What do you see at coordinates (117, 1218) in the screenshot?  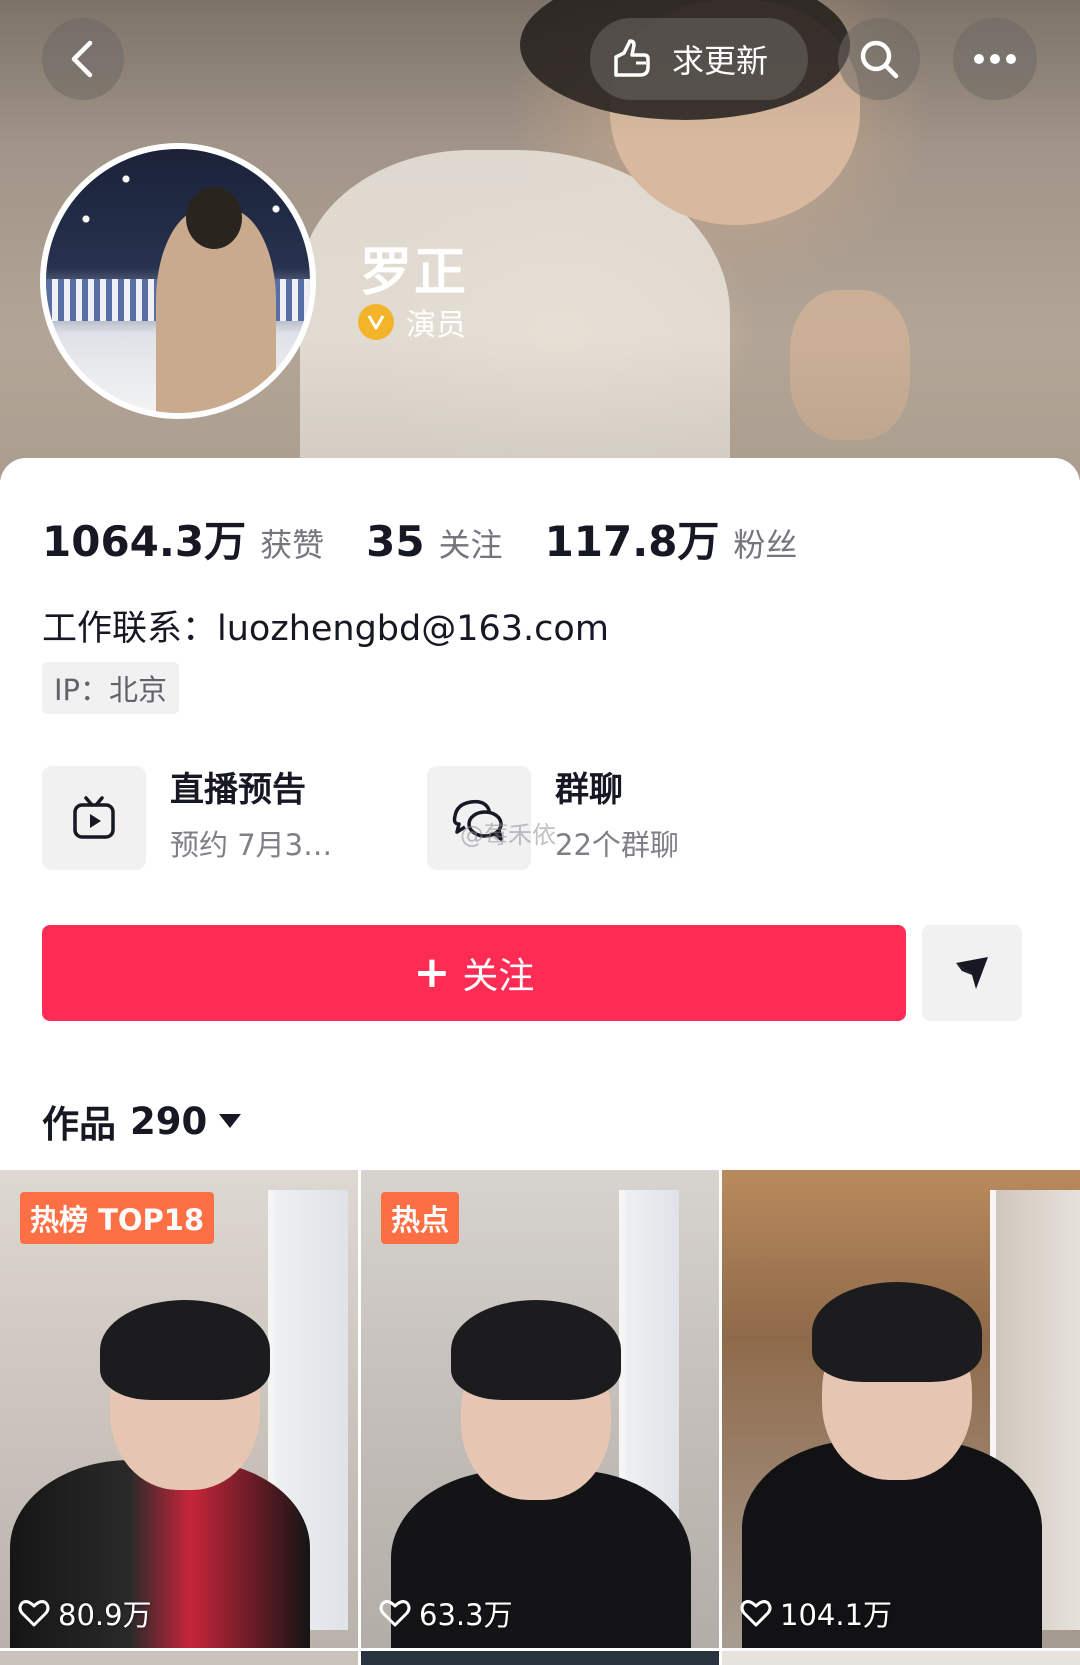 I see `video-badge: 热榜 TOP18` at bounding box center [117, 1218].